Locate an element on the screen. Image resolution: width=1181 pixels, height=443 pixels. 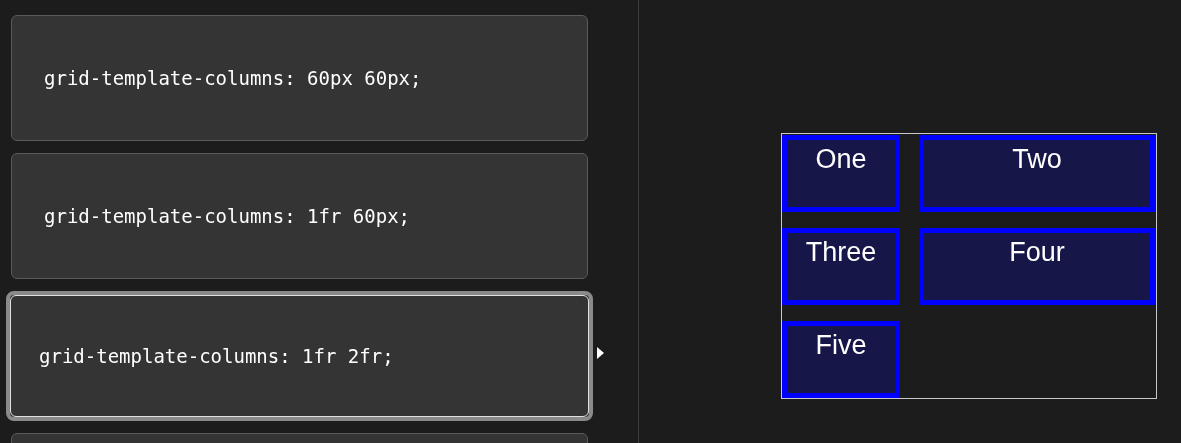
code-text: grid-template-columns: 1fr 2fr; is located at coordinates (216, 356).